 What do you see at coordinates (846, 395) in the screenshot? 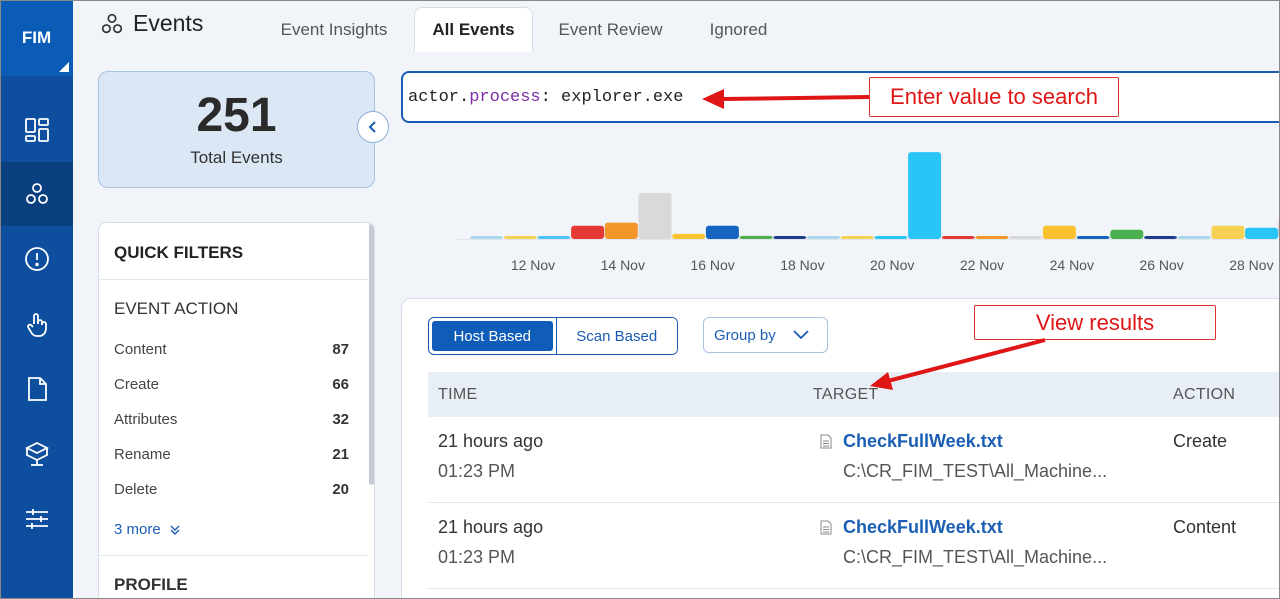
I see `column-target: TARGET` at bounding box center [846, 395].